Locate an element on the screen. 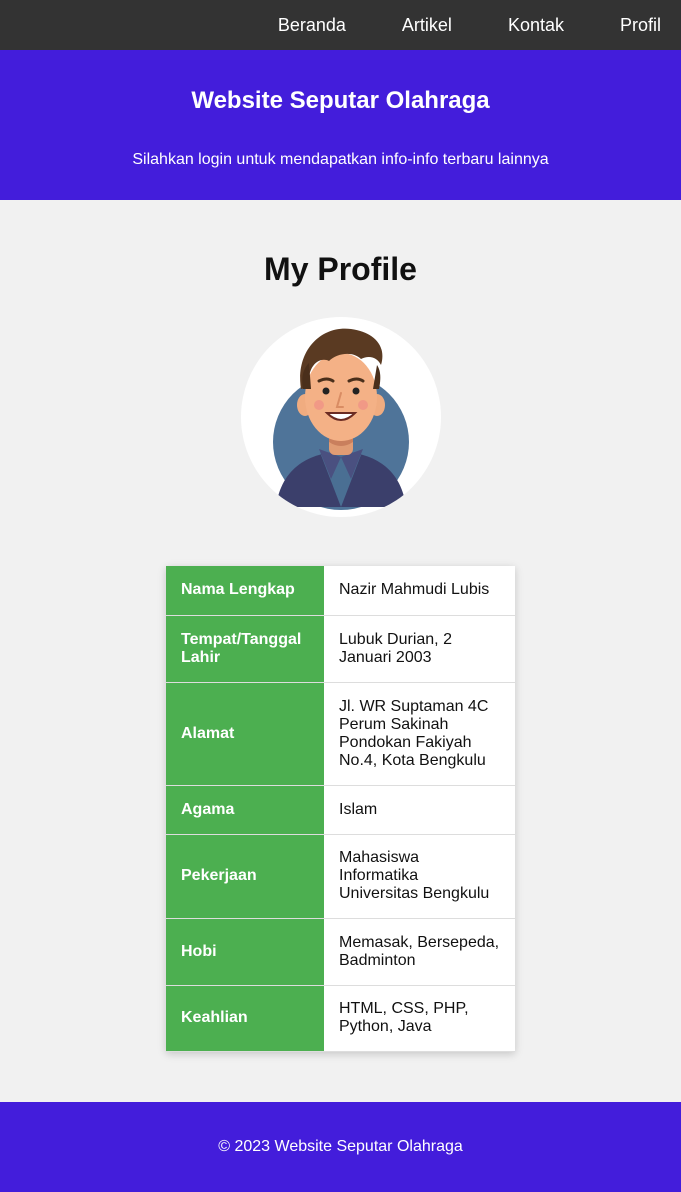  row-value: Islam is located at coordinates (419, 810).